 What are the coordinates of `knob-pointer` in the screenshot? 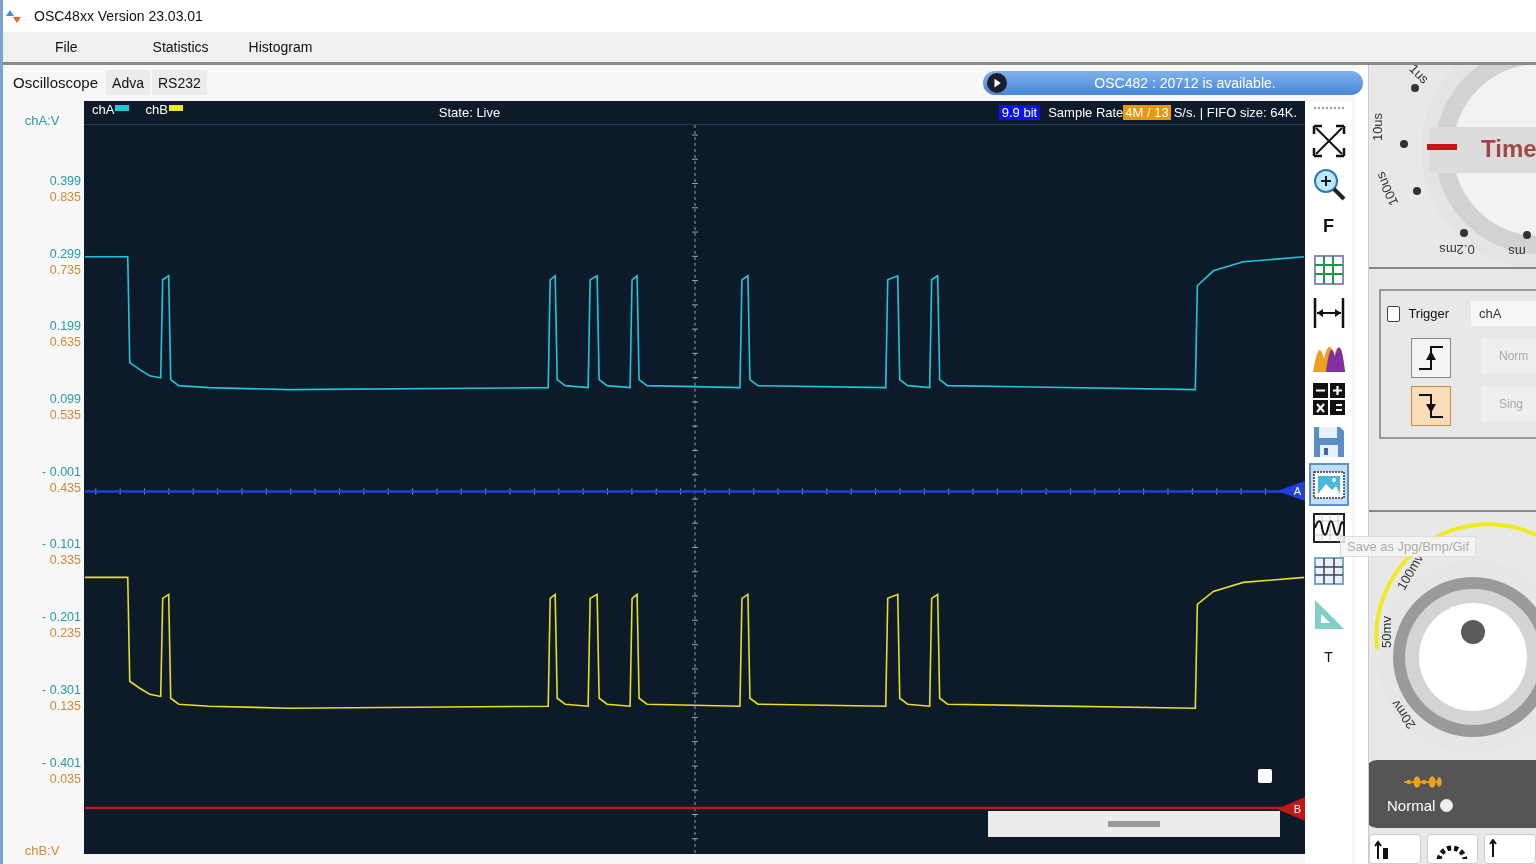 It's located at (1442, 147).